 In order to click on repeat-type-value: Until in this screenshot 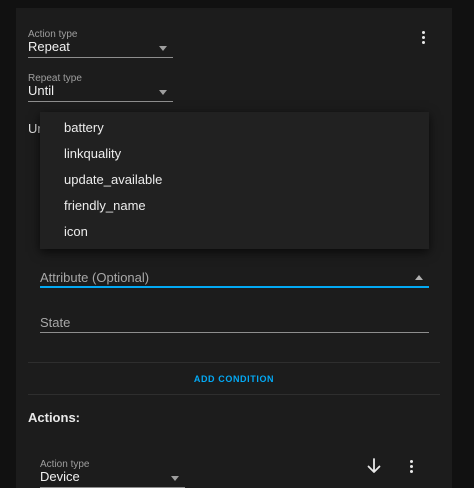, I will do `click(41, 90)`.